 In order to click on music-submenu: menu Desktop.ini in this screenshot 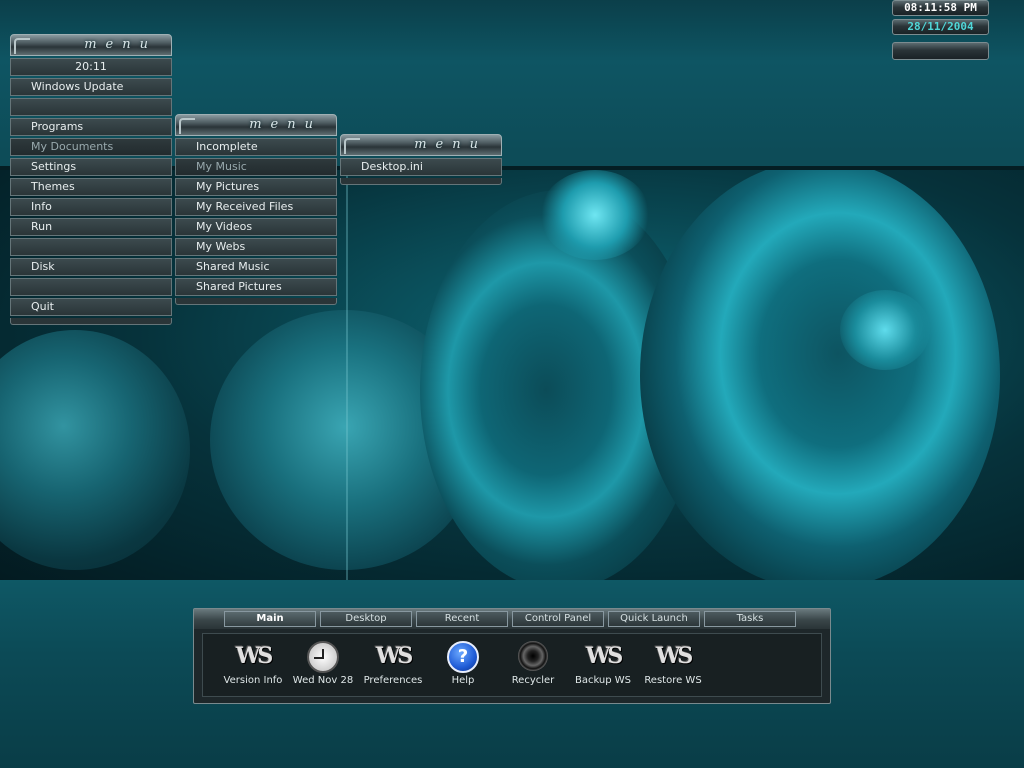, I will do `click(421, 159)`.